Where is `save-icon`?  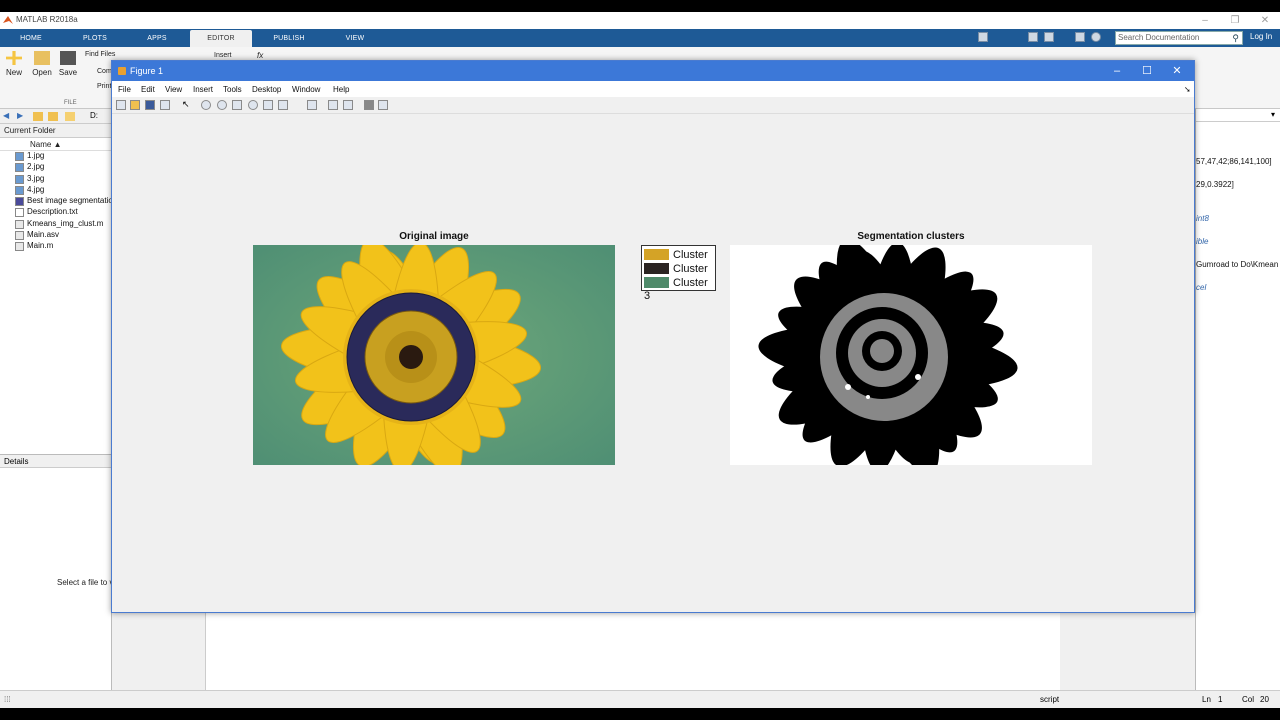 save-icon is located at coordinates (68, 58).